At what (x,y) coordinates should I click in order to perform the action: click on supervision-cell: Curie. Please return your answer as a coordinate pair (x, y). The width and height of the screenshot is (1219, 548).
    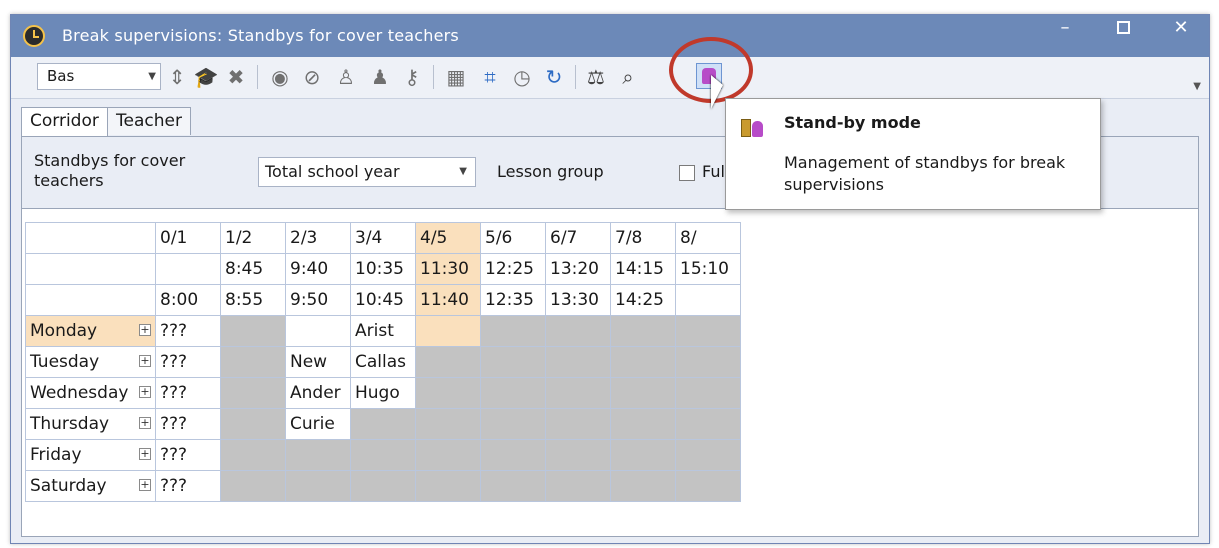
    Looking at the image, I should click on (318, 424).